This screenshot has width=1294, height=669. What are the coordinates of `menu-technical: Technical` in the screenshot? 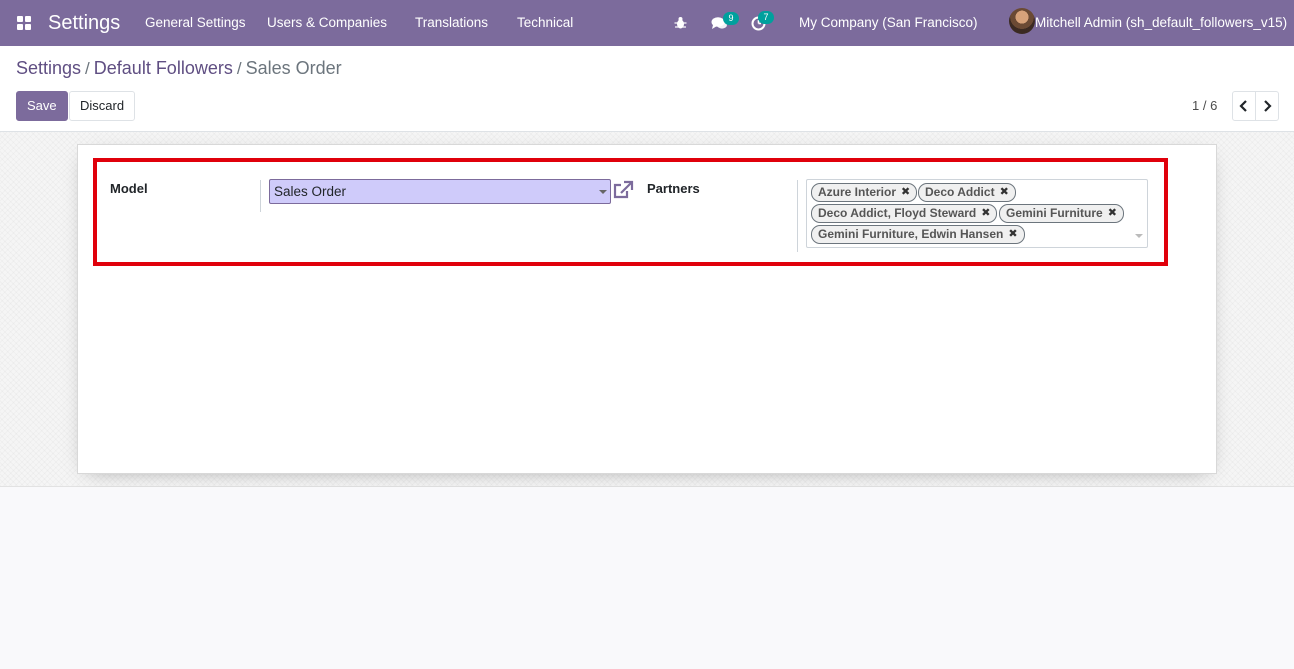 It's located at (545, 22).